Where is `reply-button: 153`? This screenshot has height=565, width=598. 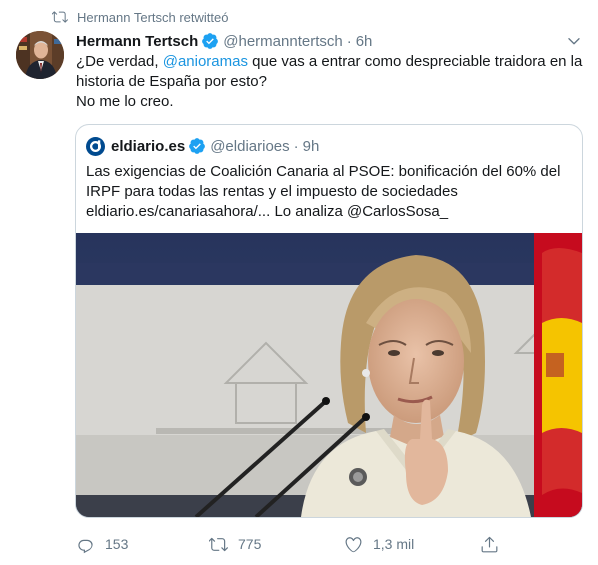 reply-button: 153 is located at coordinates (102, 544).